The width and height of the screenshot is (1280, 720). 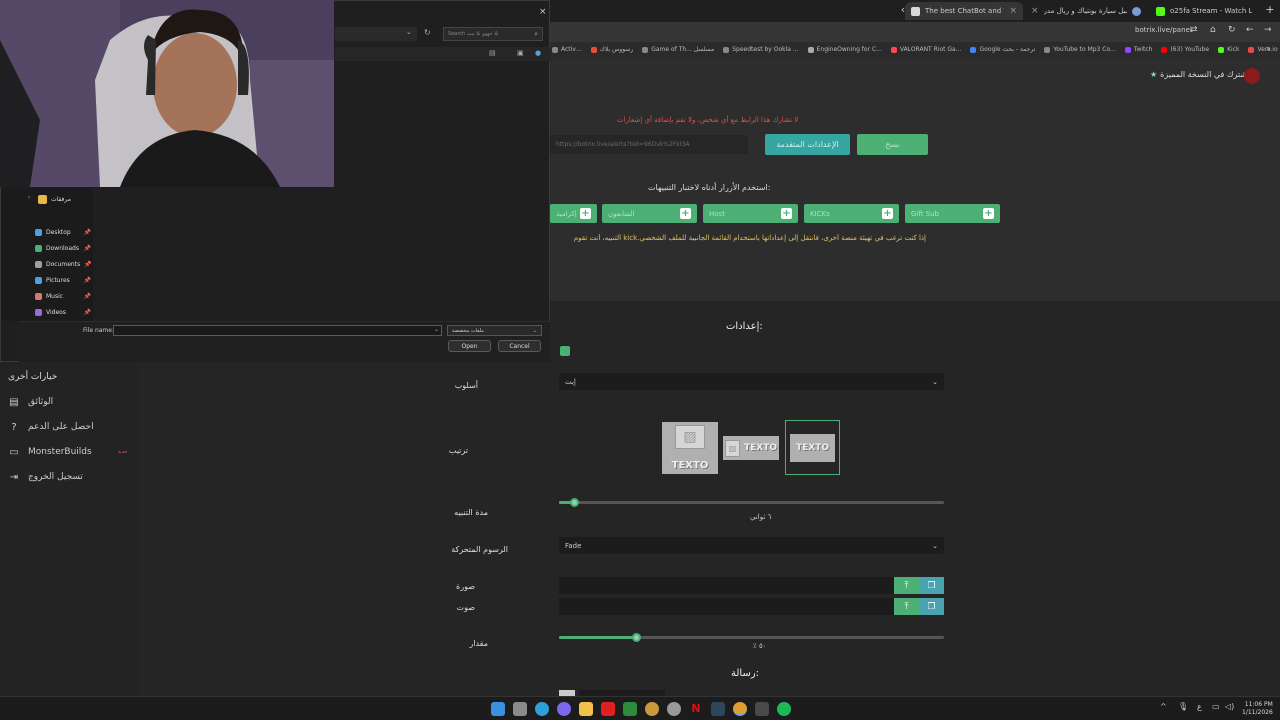 What do you see at coordinates (1086, 11) in the screenshot?
I see `tab-car-details: × تفاصيل سيارة بونتياك و ريال مدر` at bounding box center [1086, 11].